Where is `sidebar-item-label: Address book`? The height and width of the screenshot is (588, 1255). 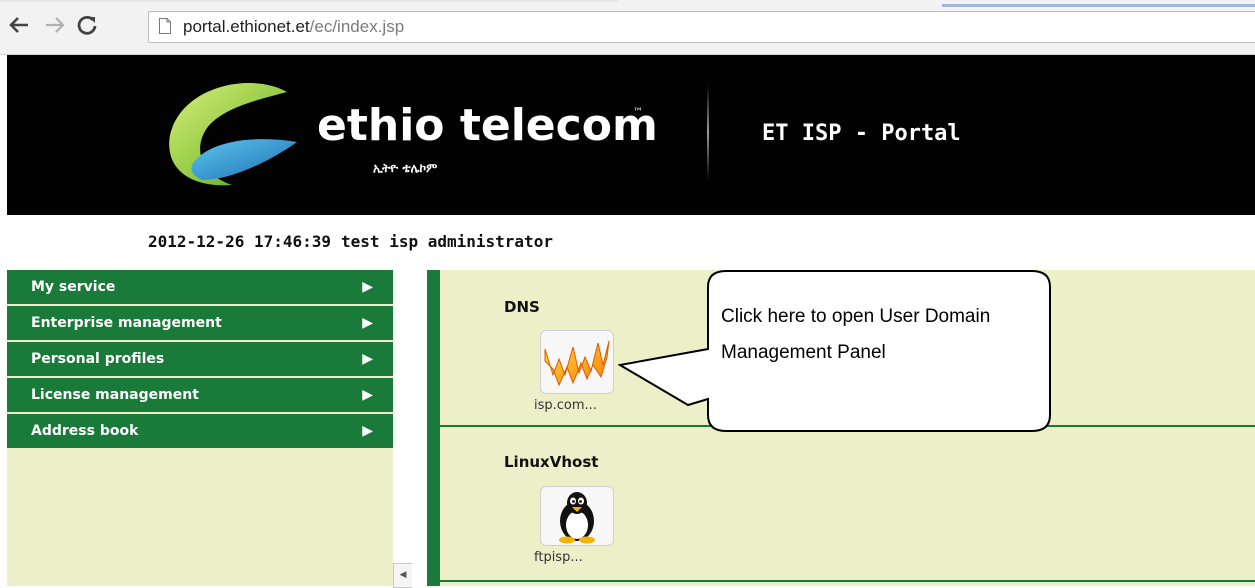
sidebar-item-label: Address book is located at coordinates (85, 431).